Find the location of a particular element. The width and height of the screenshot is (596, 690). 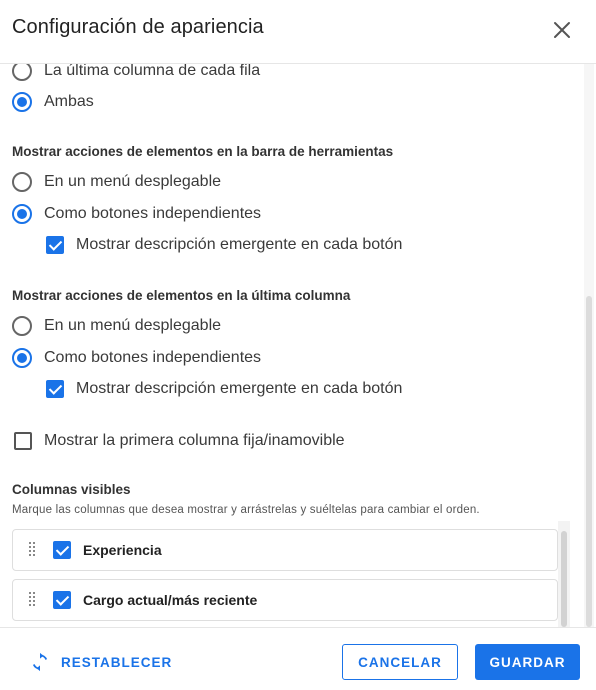

column-label: Cargo actual/más reciente is located at coordinates (170, 600).